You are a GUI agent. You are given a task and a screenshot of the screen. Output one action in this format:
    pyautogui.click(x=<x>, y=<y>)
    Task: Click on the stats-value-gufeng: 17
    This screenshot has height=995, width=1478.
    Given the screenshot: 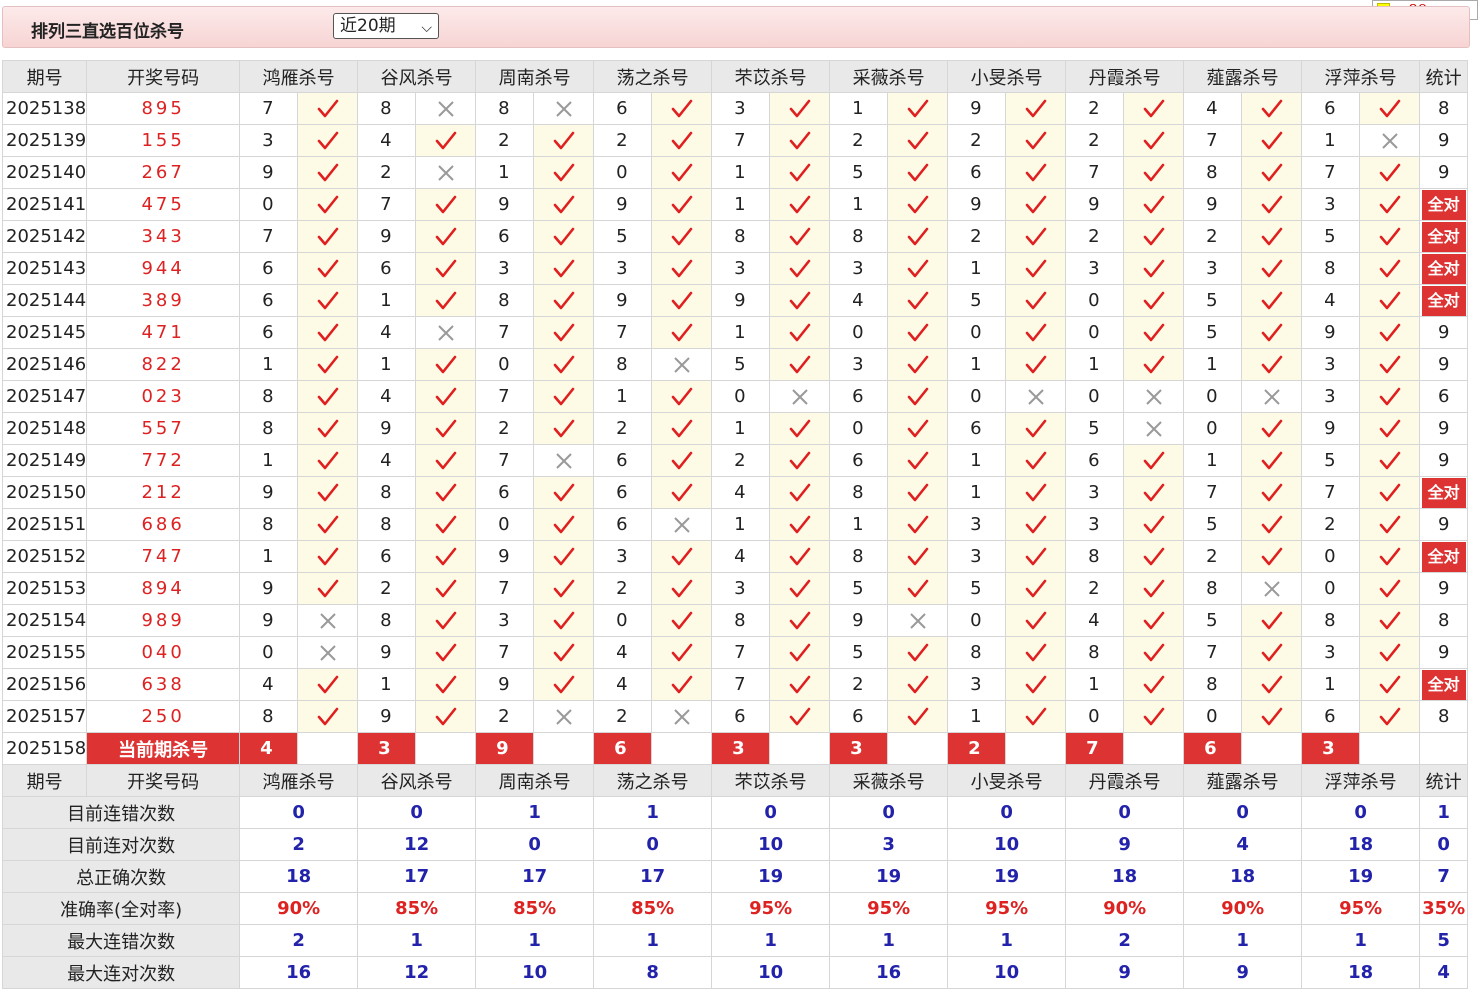 What is the action you would take?
    pyautogui.click(x=417, y=876)
    